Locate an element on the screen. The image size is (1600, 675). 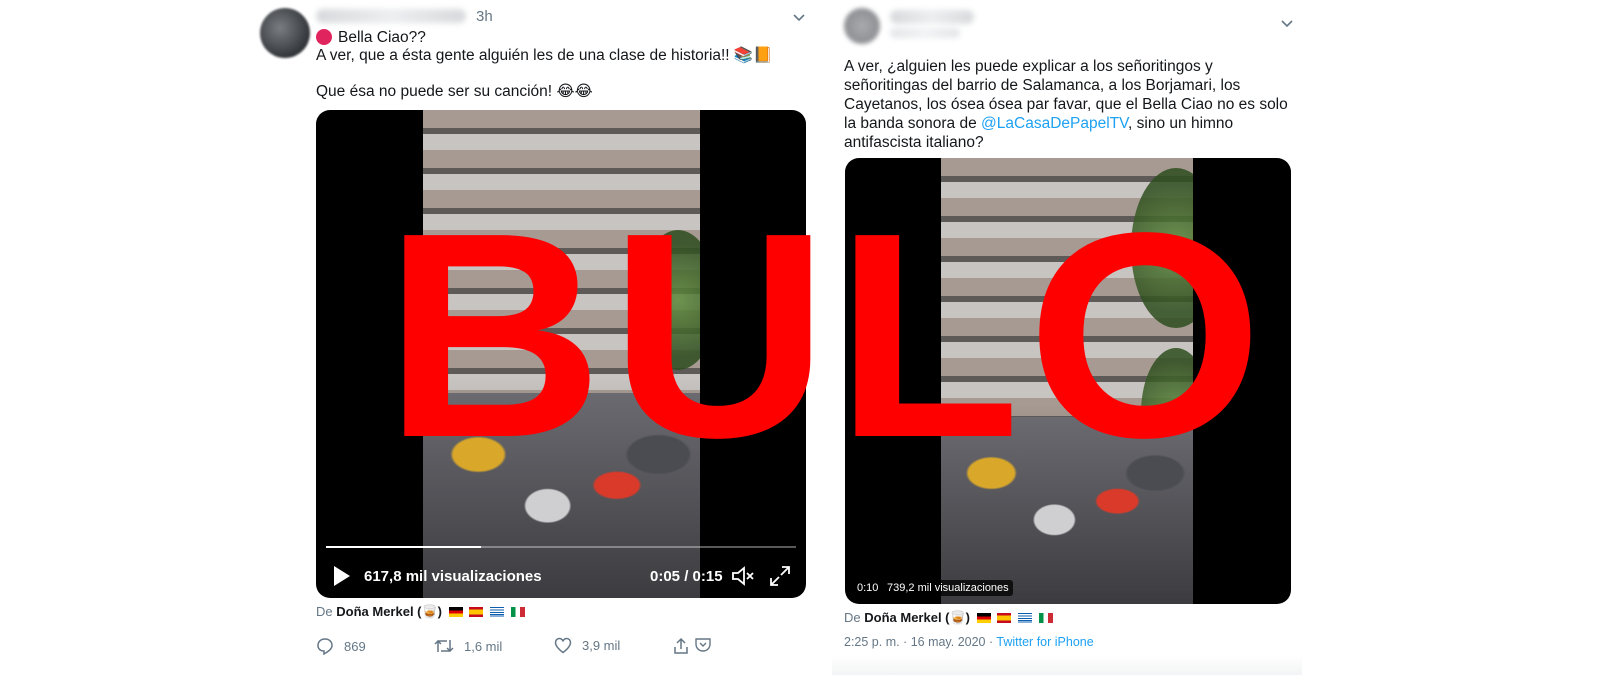
tweet-timestamp: 2:25 p. m. · 16 may. 2020 · is located at coordinates (920, 642).